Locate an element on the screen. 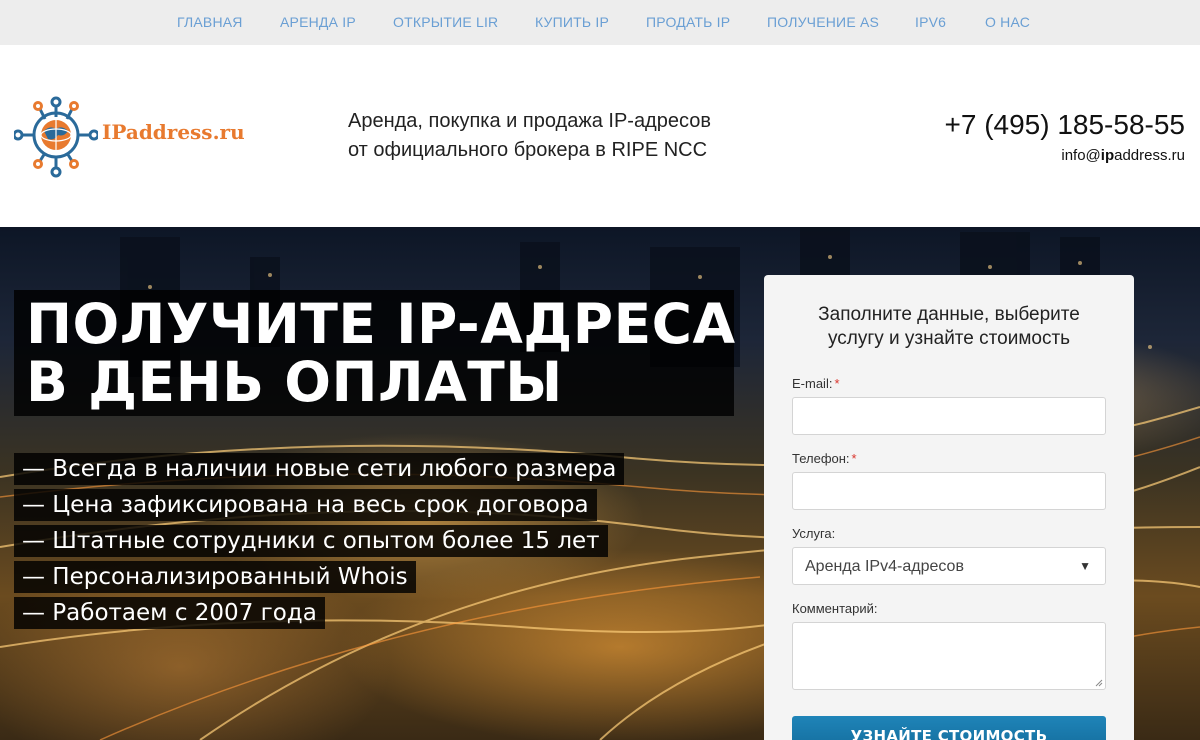 The width and height of the screenshot is (1200, 740). triangle-down-icon: ▼ is located at coordinates (1085, 566).